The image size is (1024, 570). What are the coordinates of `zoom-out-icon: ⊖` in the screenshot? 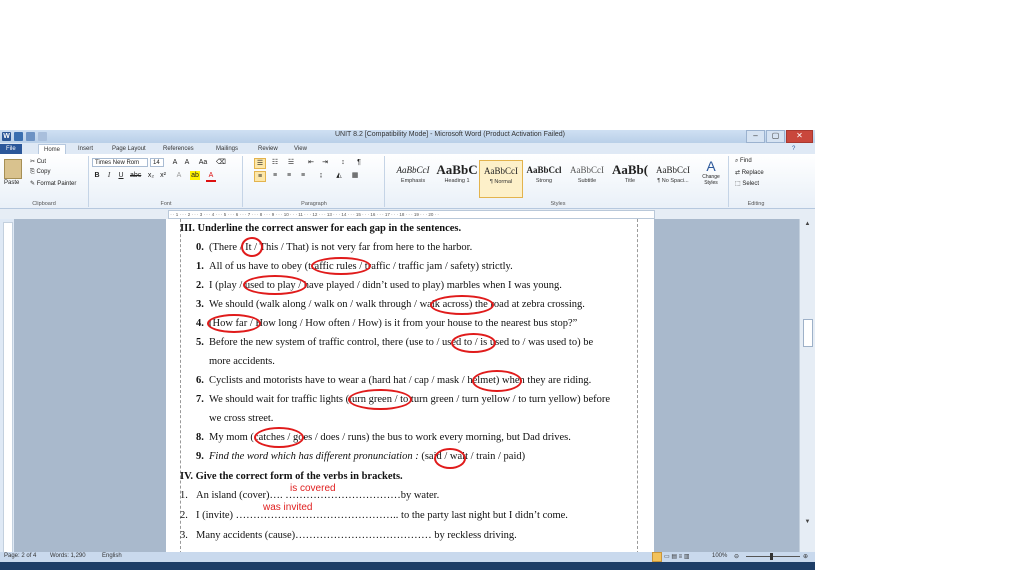 It's located at (736, 556).